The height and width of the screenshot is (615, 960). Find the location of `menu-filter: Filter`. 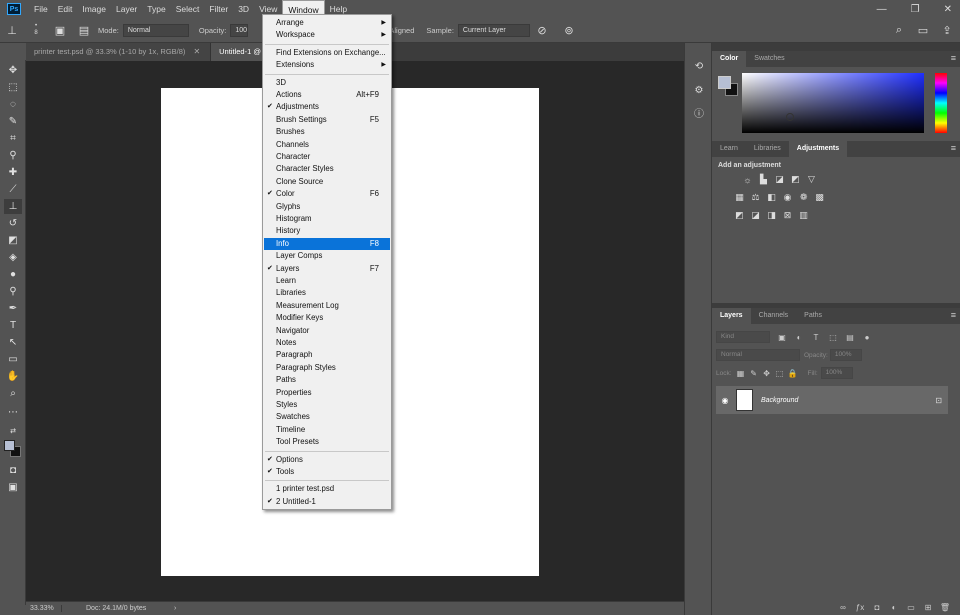

menu-filter: Filter is located at coordinates (218, 9).